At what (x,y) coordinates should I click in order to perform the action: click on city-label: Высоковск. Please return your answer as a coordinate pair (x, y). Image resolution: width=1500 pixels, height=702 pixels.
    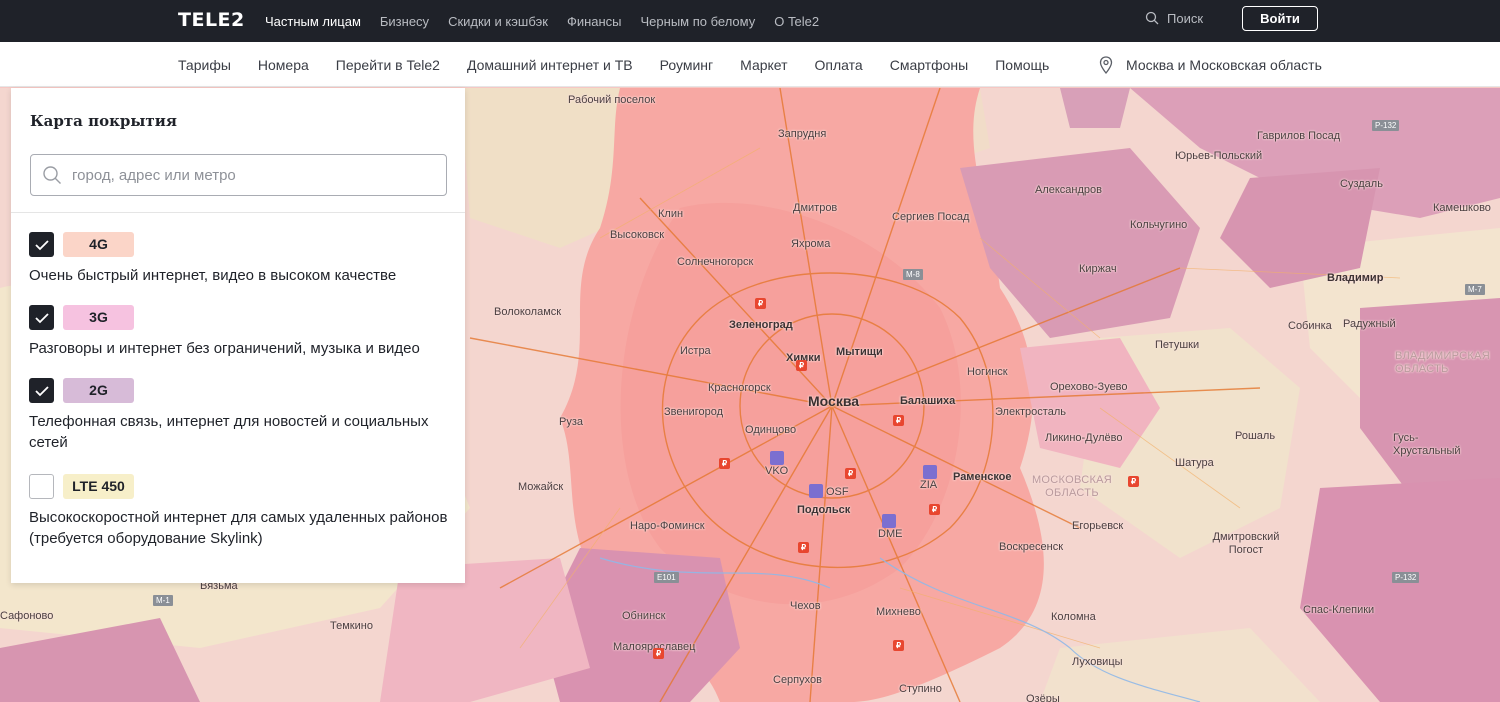
    Looking at the image, I should click on (637, 235).